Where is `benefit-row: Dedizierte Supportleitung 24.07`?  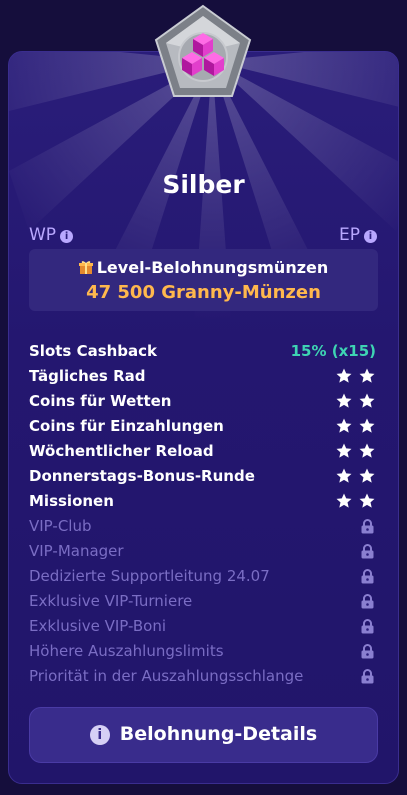
benefit-row: Dedizierte Supportleitung 24.07 is located at coordinates (203, 576).